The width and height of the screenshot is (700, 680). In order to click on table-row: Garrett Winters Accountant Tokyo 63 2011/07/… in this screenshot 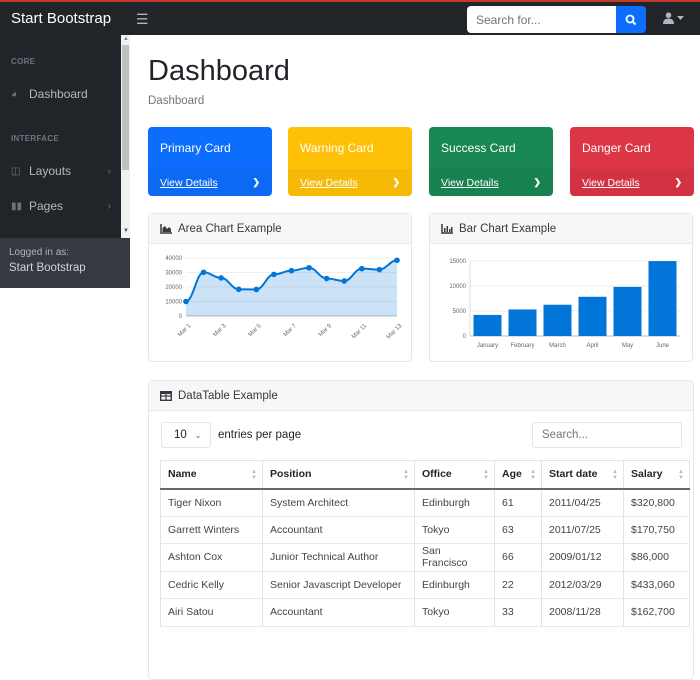, I will do `click(425, 530)`.